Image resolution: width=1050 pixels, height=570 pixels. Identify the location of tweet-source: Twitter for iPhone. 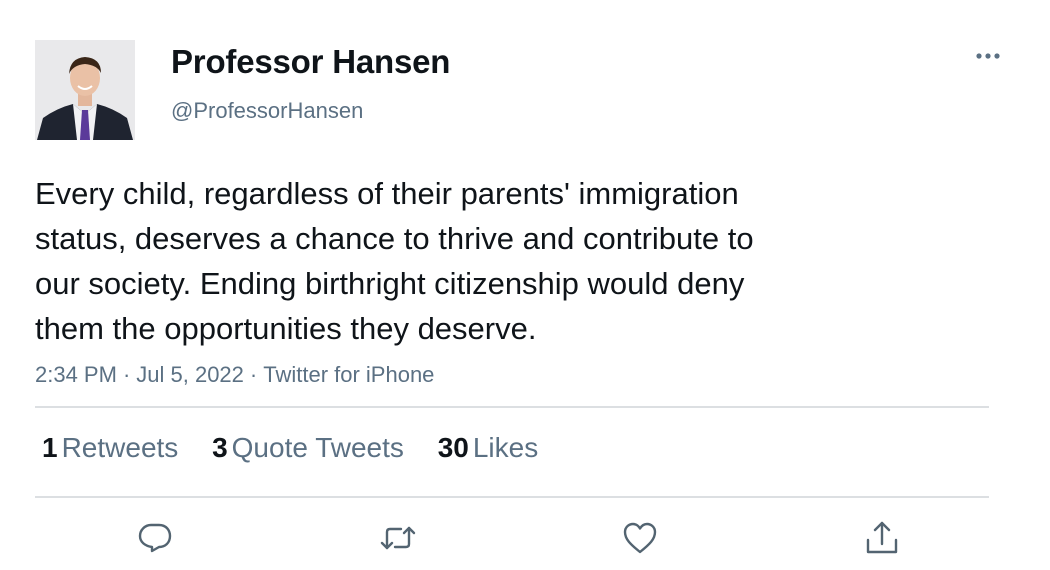
(348, 374).